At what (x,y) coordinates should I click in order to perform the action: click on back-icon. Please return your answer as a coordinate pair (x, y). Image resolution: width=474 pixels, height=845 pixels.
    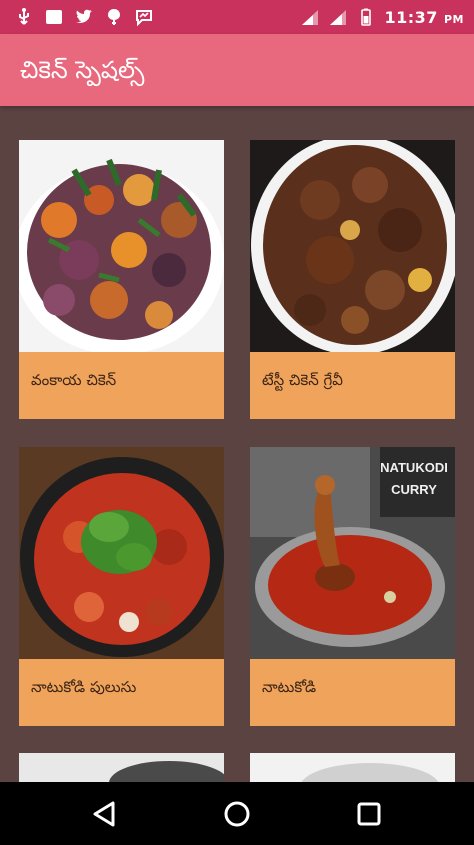
    Looking at the image, I should click on (106, 814).